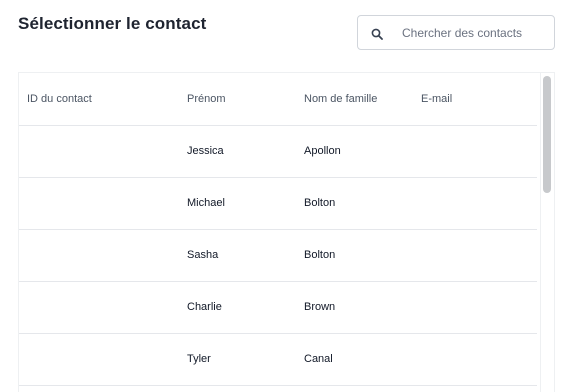 This screenshot has width=561, height=392. Describe the element at coordinates (112, 23) in the screenshot. I see `page-title: Sélectionner le contact` at that location.